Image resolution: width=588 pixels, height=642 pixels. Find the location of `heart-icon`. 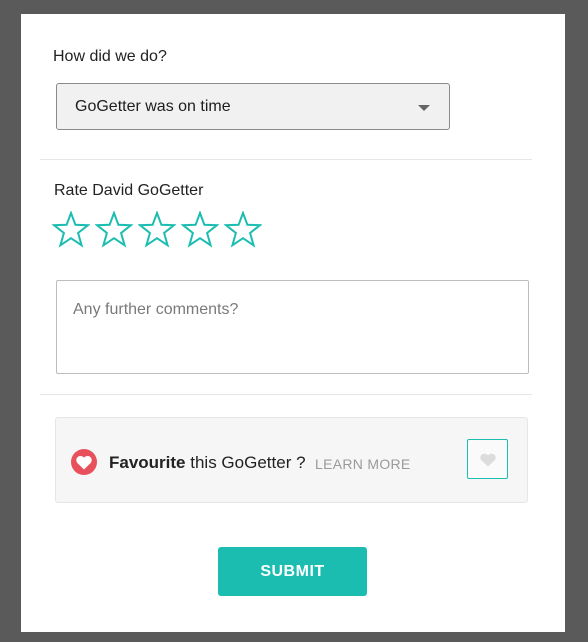

heart-icon is located at coordinates (488, 460).